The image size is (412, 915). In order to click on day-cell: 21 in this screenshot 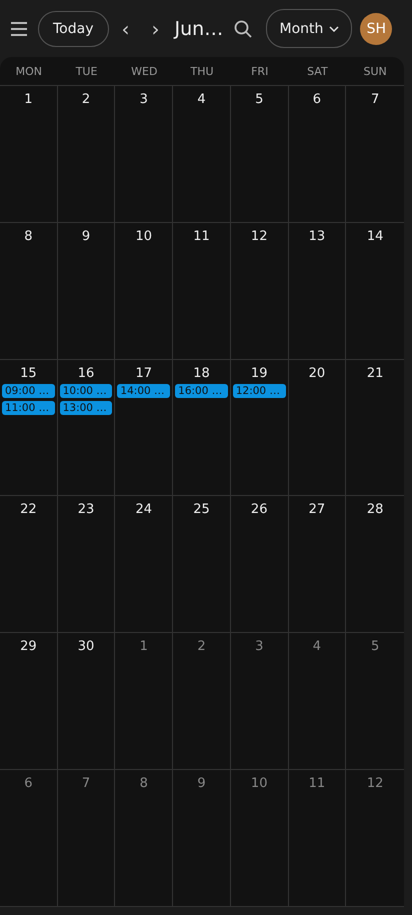, I will do `click(375, 428)`.